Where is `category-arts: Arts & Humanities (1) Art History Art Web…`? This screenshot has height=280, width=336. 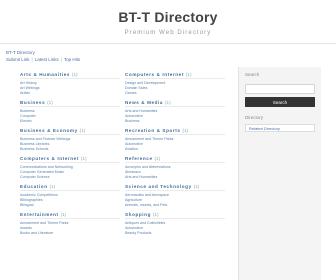
category-arts: Arts & Humanities (1) Art History Art Web… is located at coordinates (70, 84).